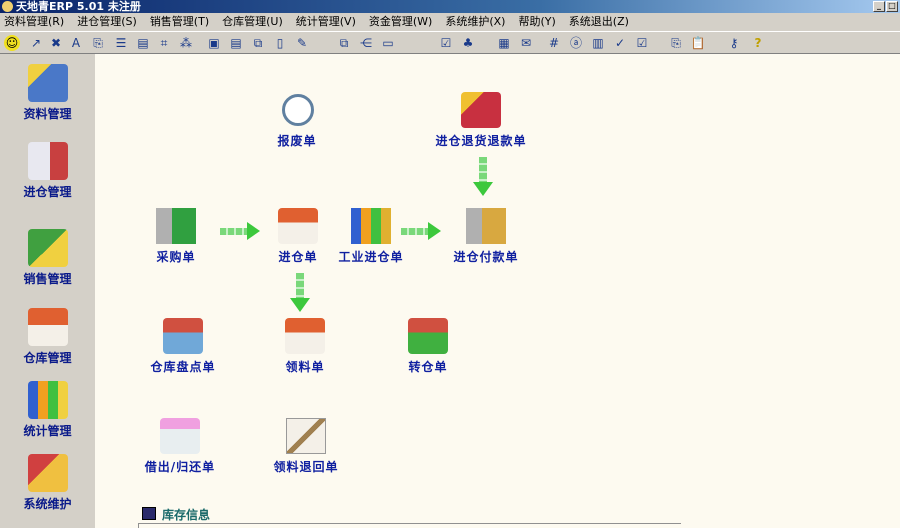 The height and width of the screenshot is (528, 900). Describe the element at coordinates (388, 43) in the screenshot. I see `window-icon: ▭` at that location.